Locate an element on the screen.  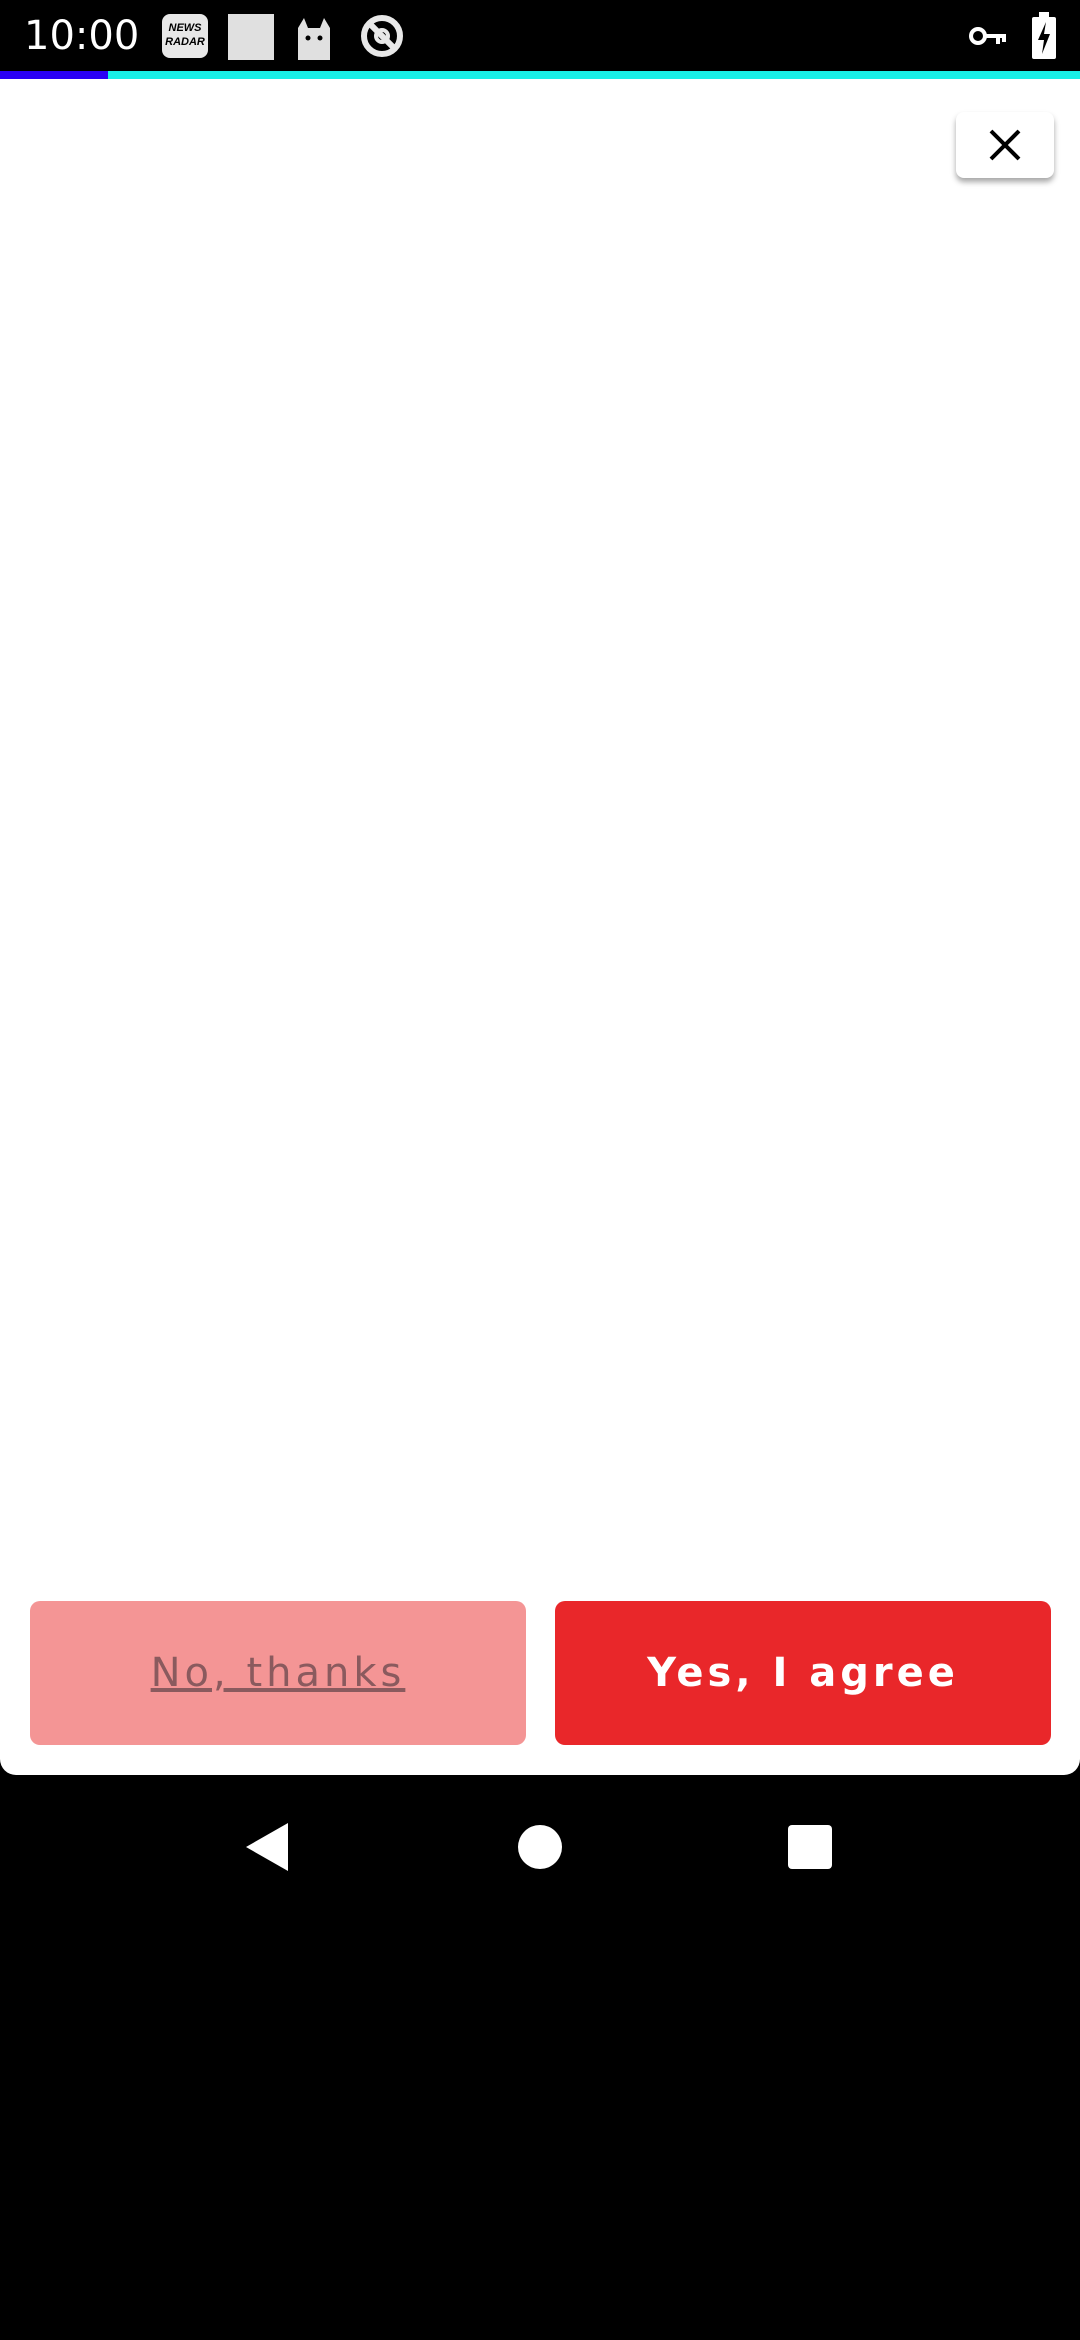
home-icon is located at coordinates (540, 1847).